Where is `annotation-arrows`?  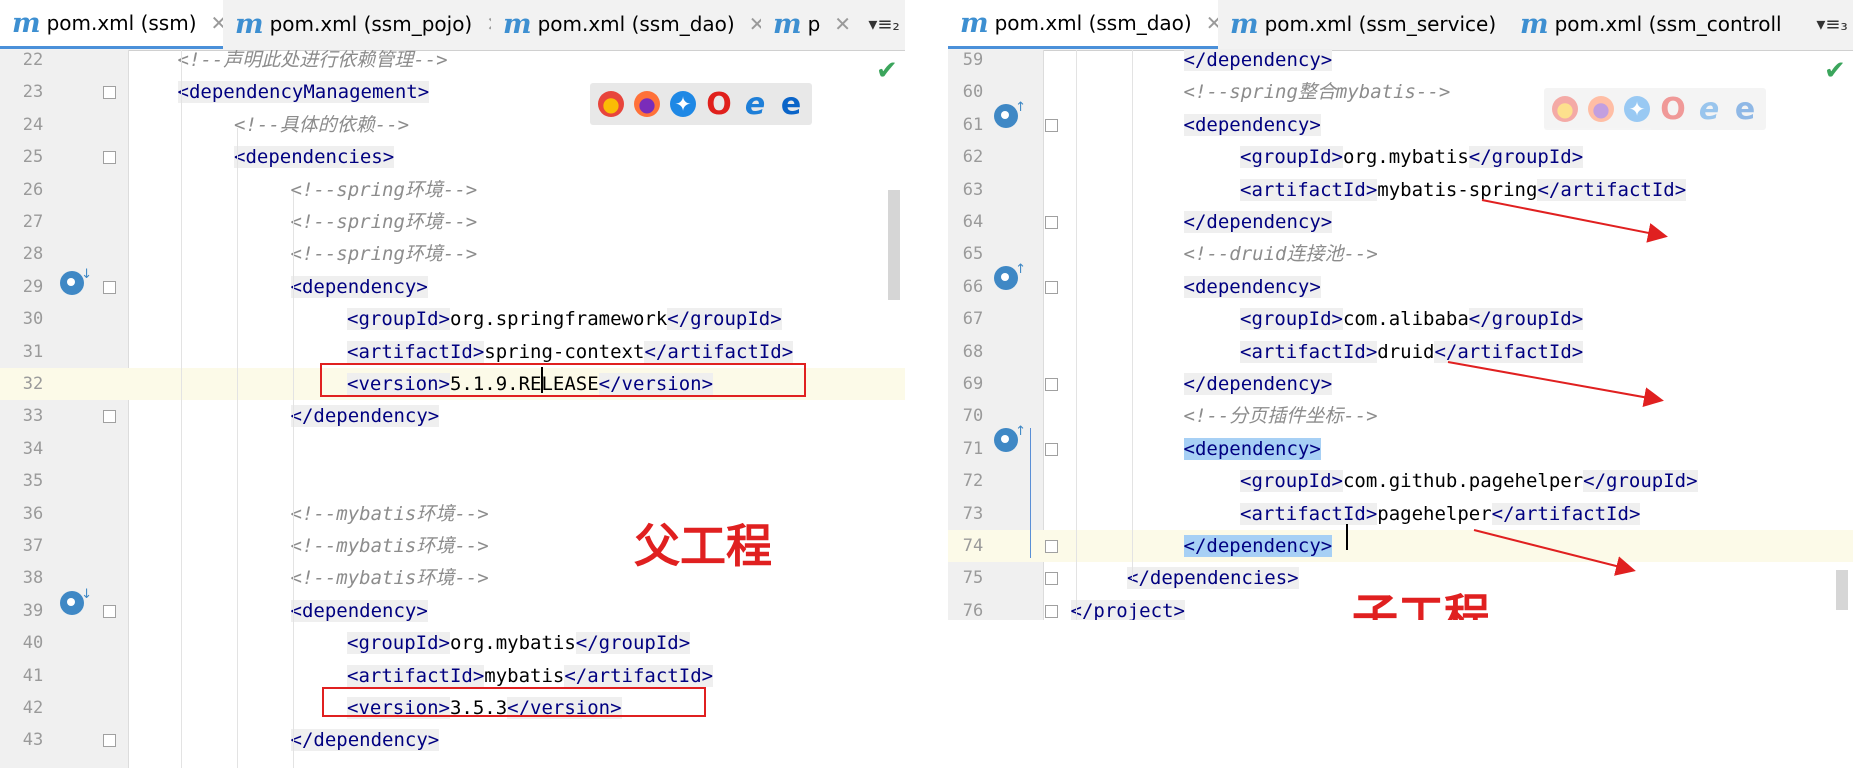 annotation-arrows is located at coordinates (1557, 387).